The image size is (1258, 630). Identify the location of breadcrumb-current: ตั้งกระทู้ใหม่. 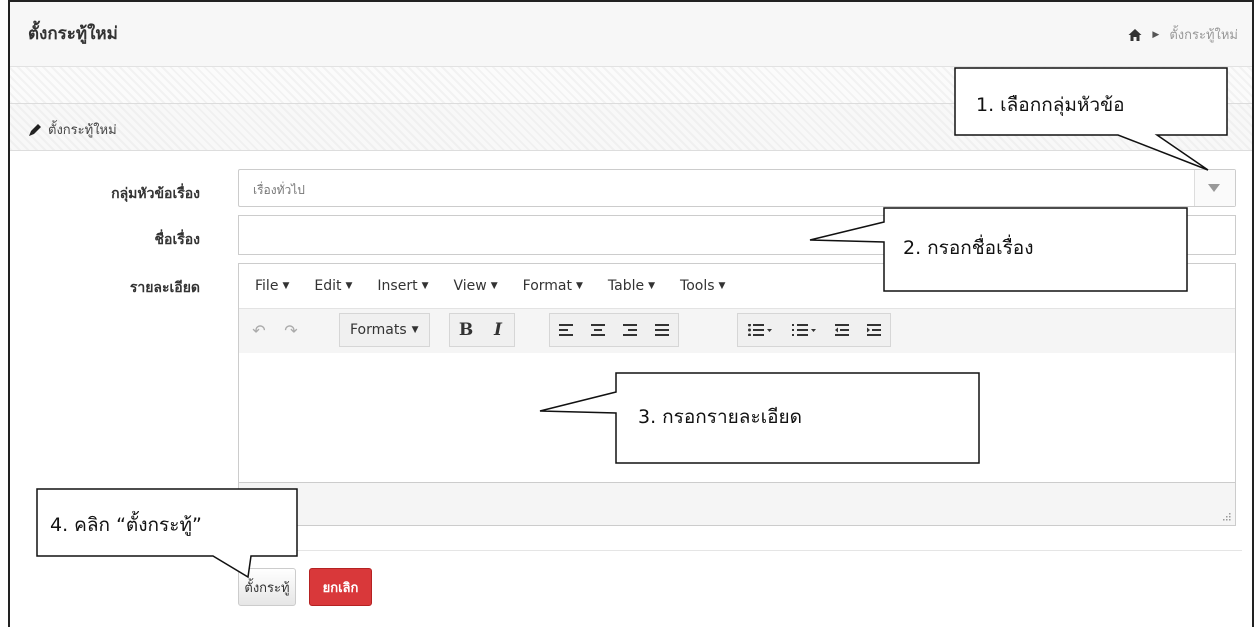
(1203, 35).